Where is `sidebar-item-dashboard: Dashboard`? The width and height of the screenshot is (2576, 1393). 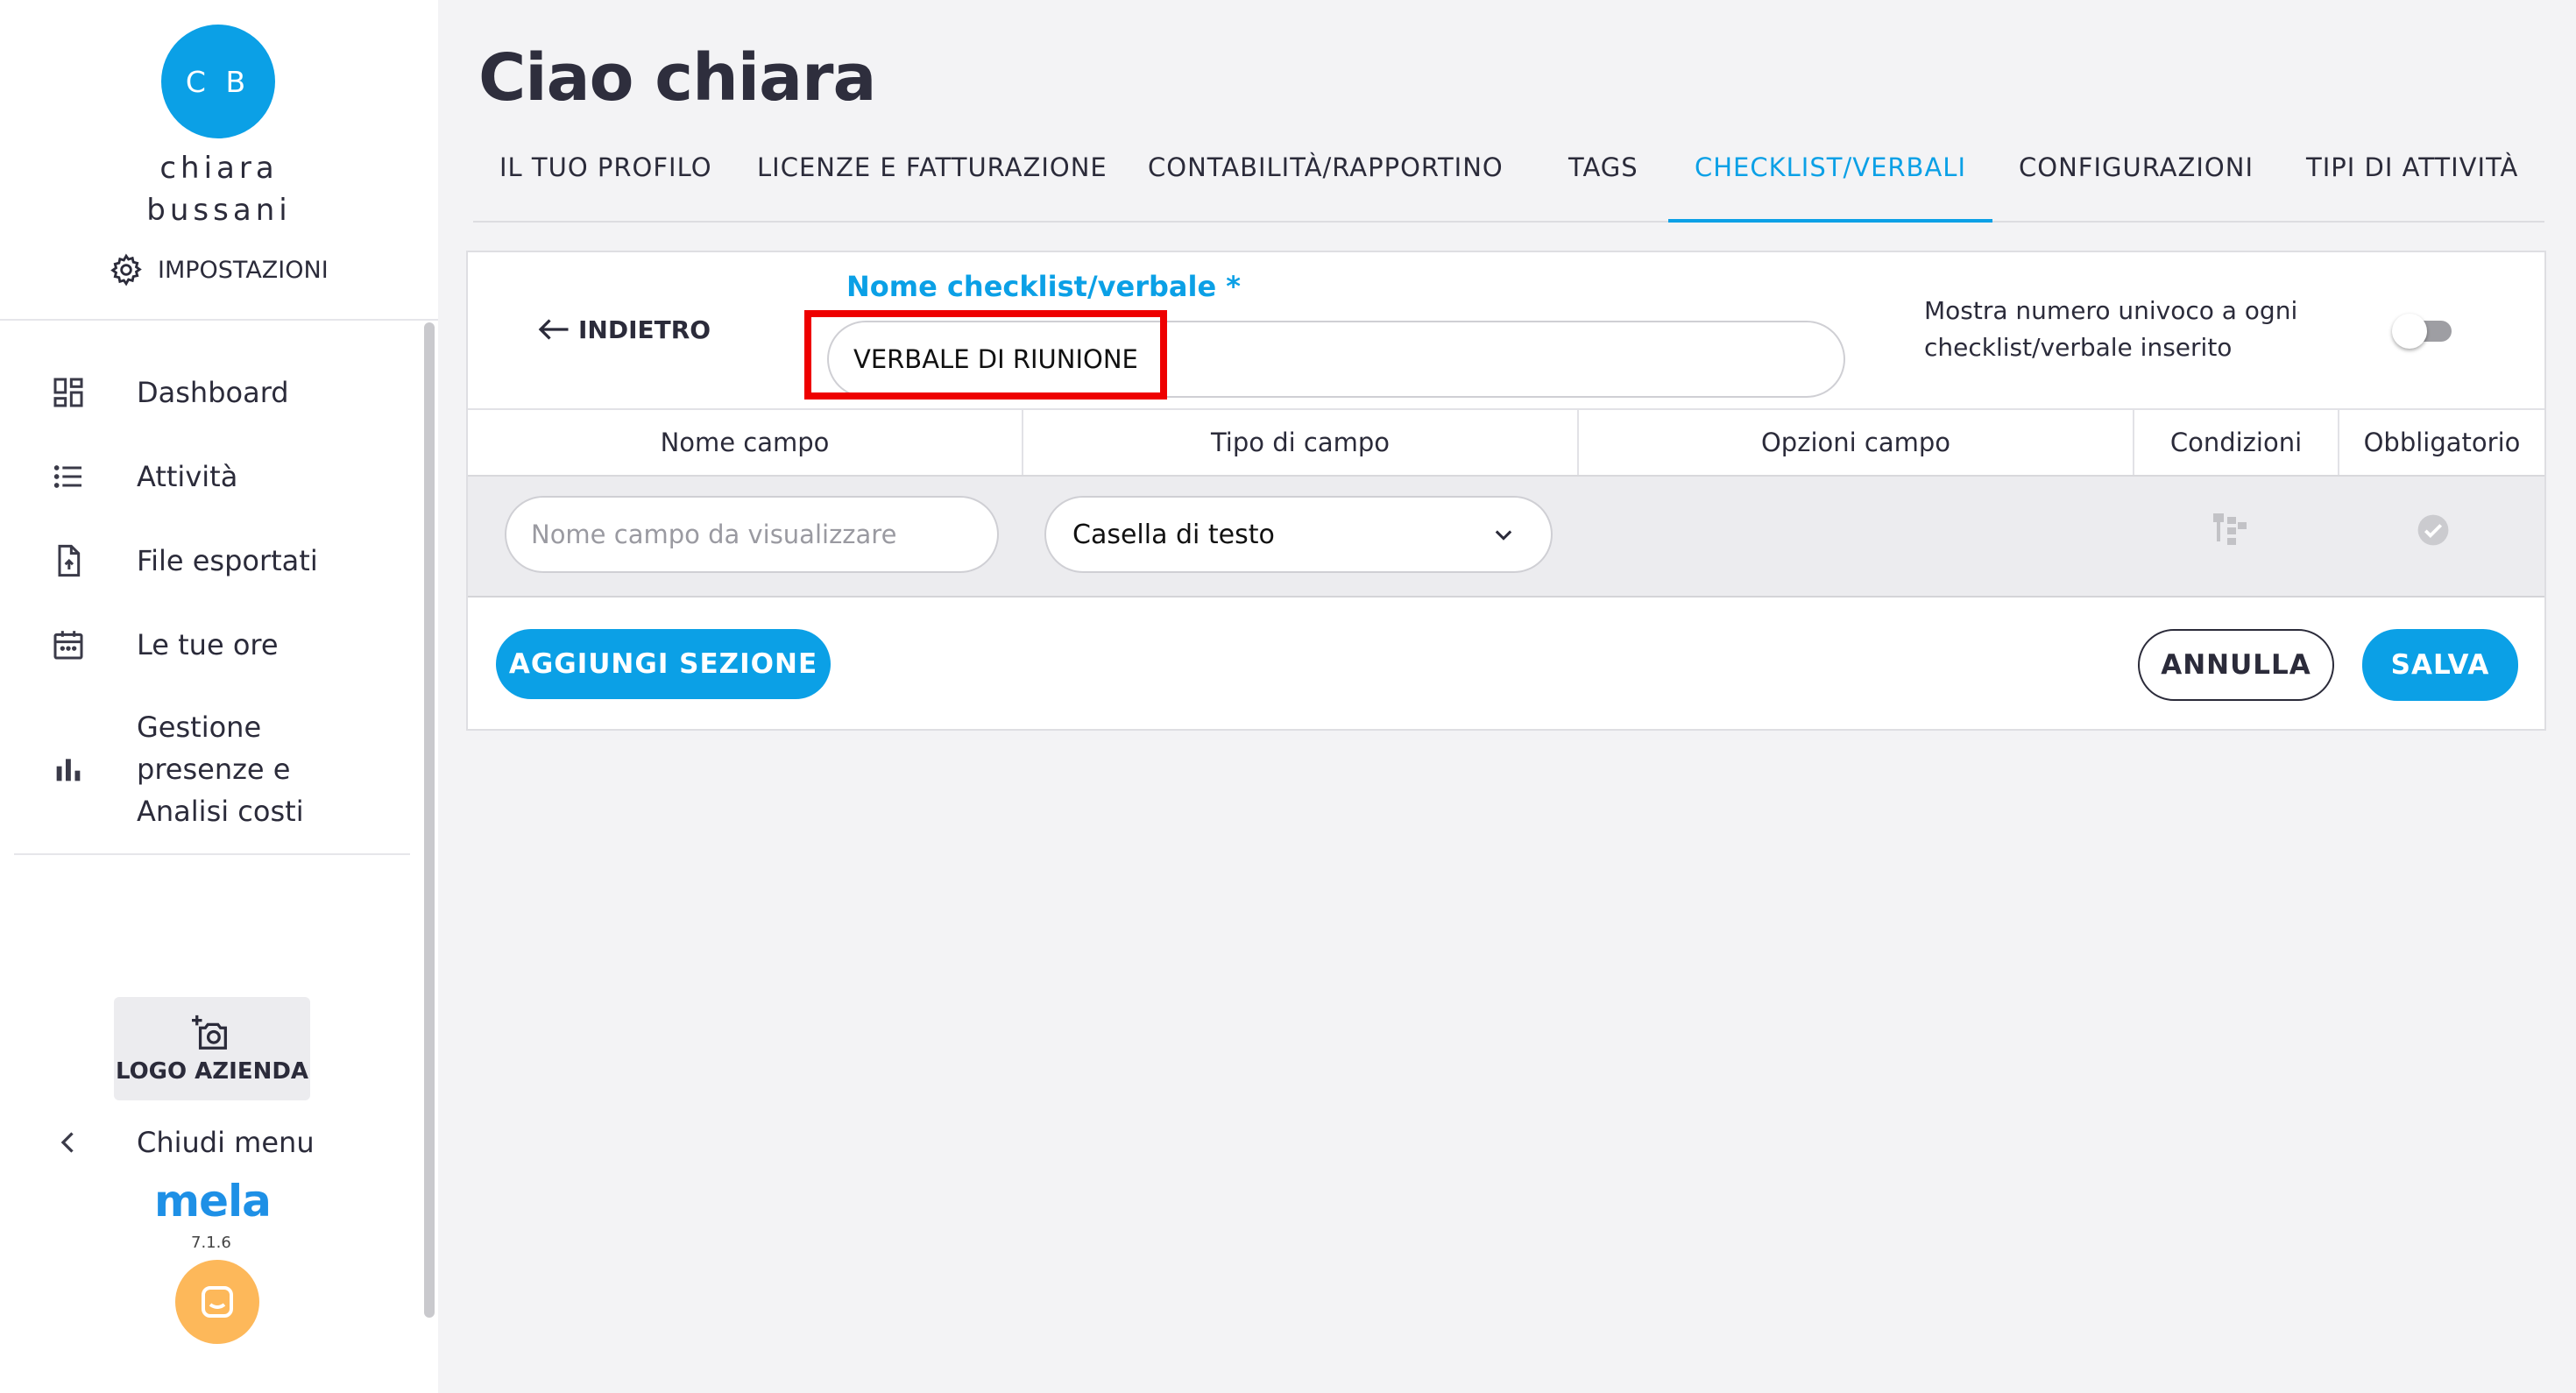 sidebar-item-dashboard: Dashboard is located at coordinates (233, 392).